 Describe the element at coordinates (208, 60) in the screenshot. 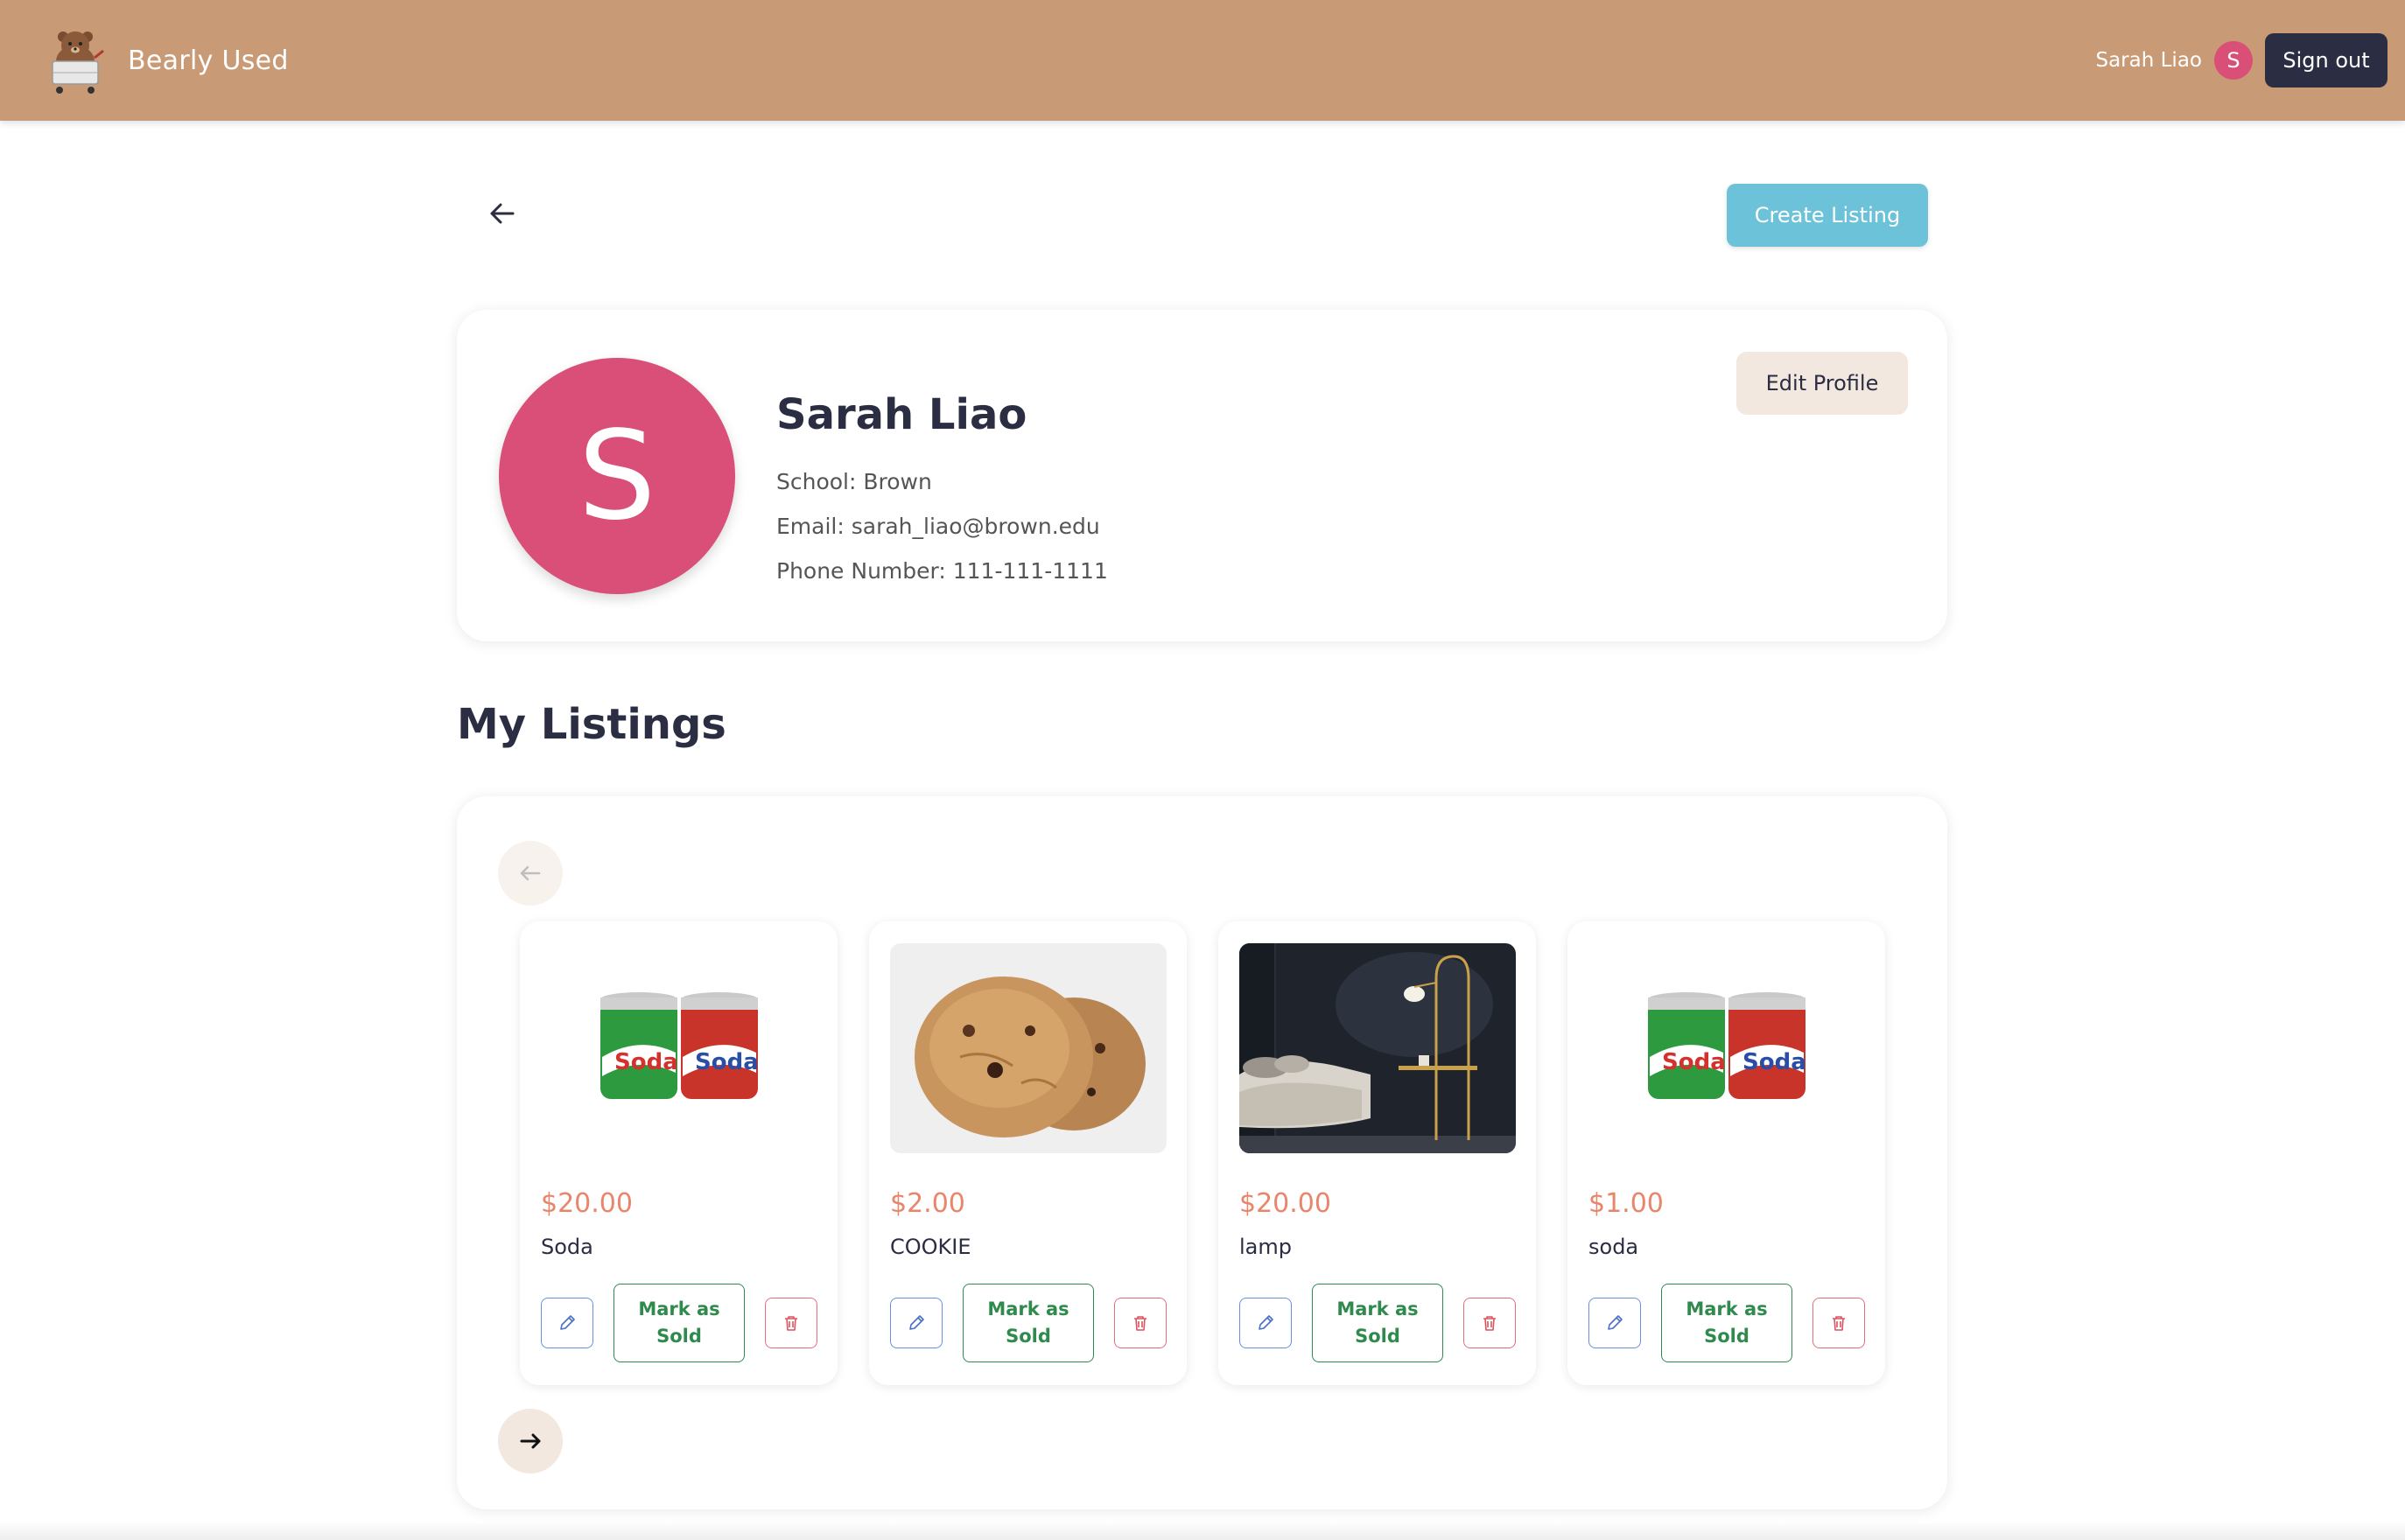

I see `brand-name: Bearly Used` at that location.